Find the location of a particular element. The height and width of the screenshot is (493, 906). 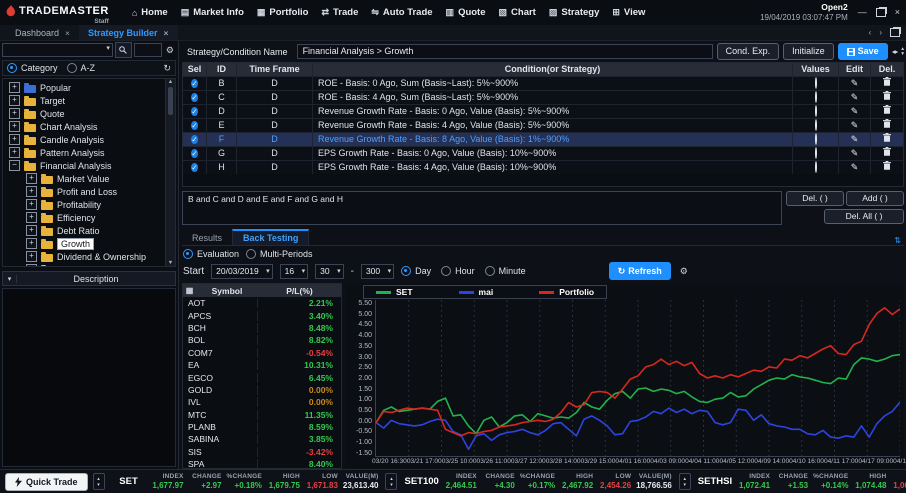

tab-layout-icon is located at coordinates (895, 32).